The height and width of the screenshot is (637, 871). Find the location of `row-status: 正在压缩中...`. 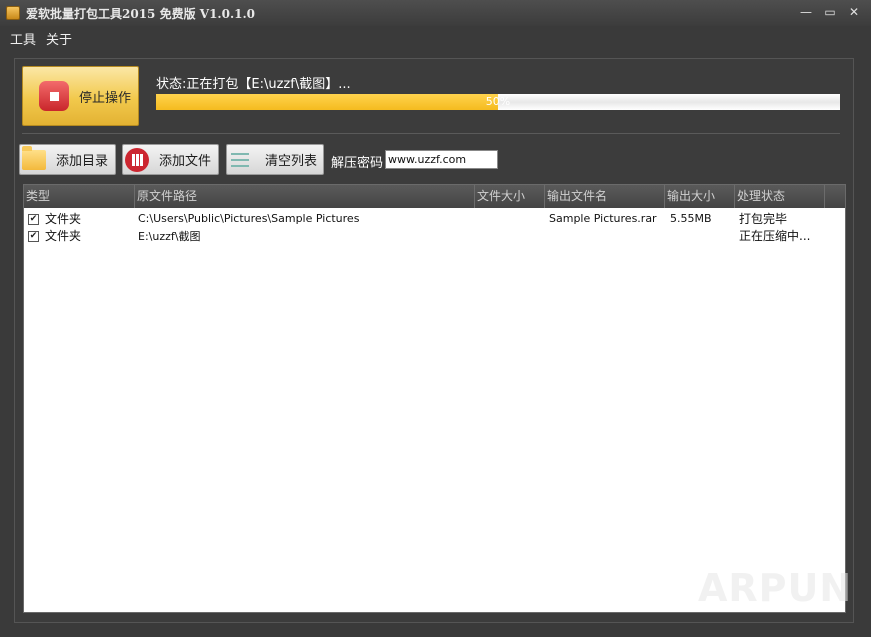

row-status: 正在压缩中... is located at coordinates (775, 236).